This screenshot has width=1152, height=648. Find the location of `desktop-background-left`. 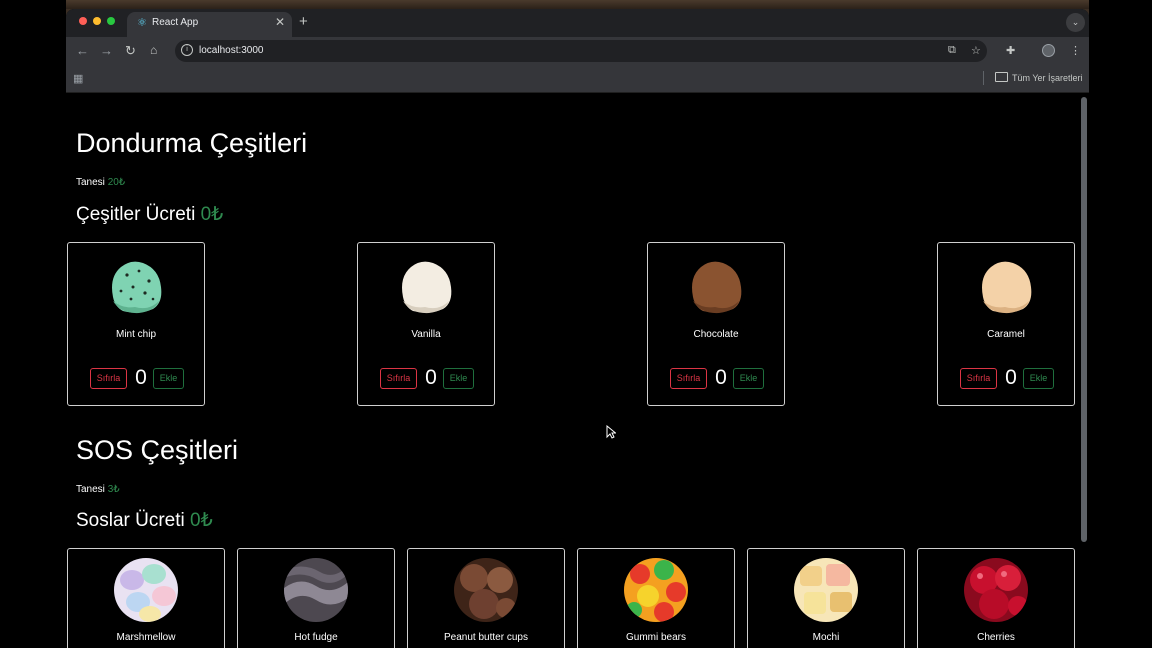

desktop-background-left is located at coordinates (33, 324).